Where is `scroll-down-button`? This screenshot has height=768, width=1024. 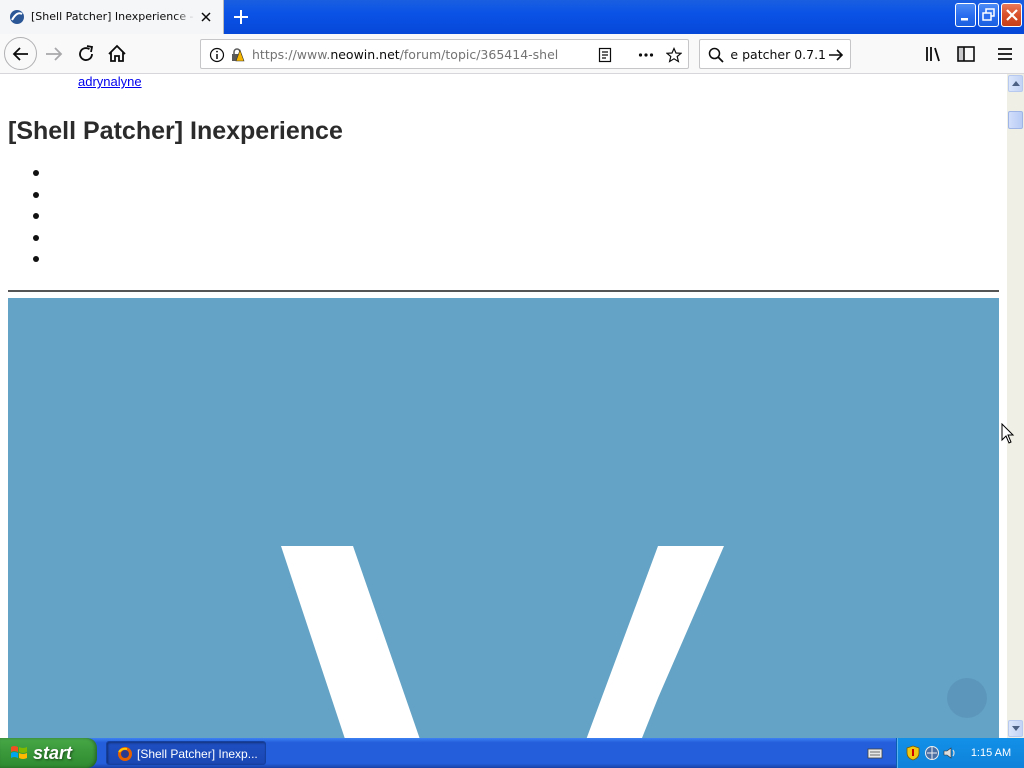
scroll-down-button is located at coordinates (1015, 728).